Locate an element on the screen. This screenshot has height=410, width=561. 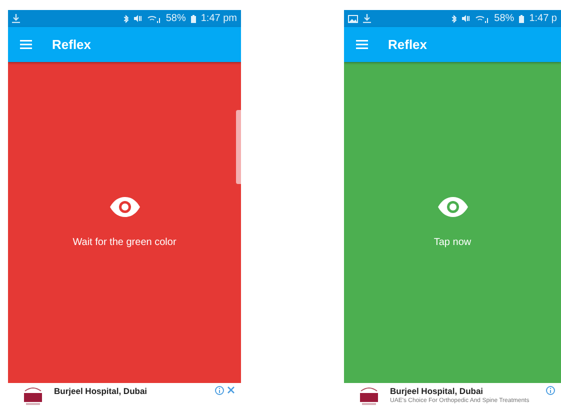
instruction-text: Tap now is located at coordinates (453, 242).